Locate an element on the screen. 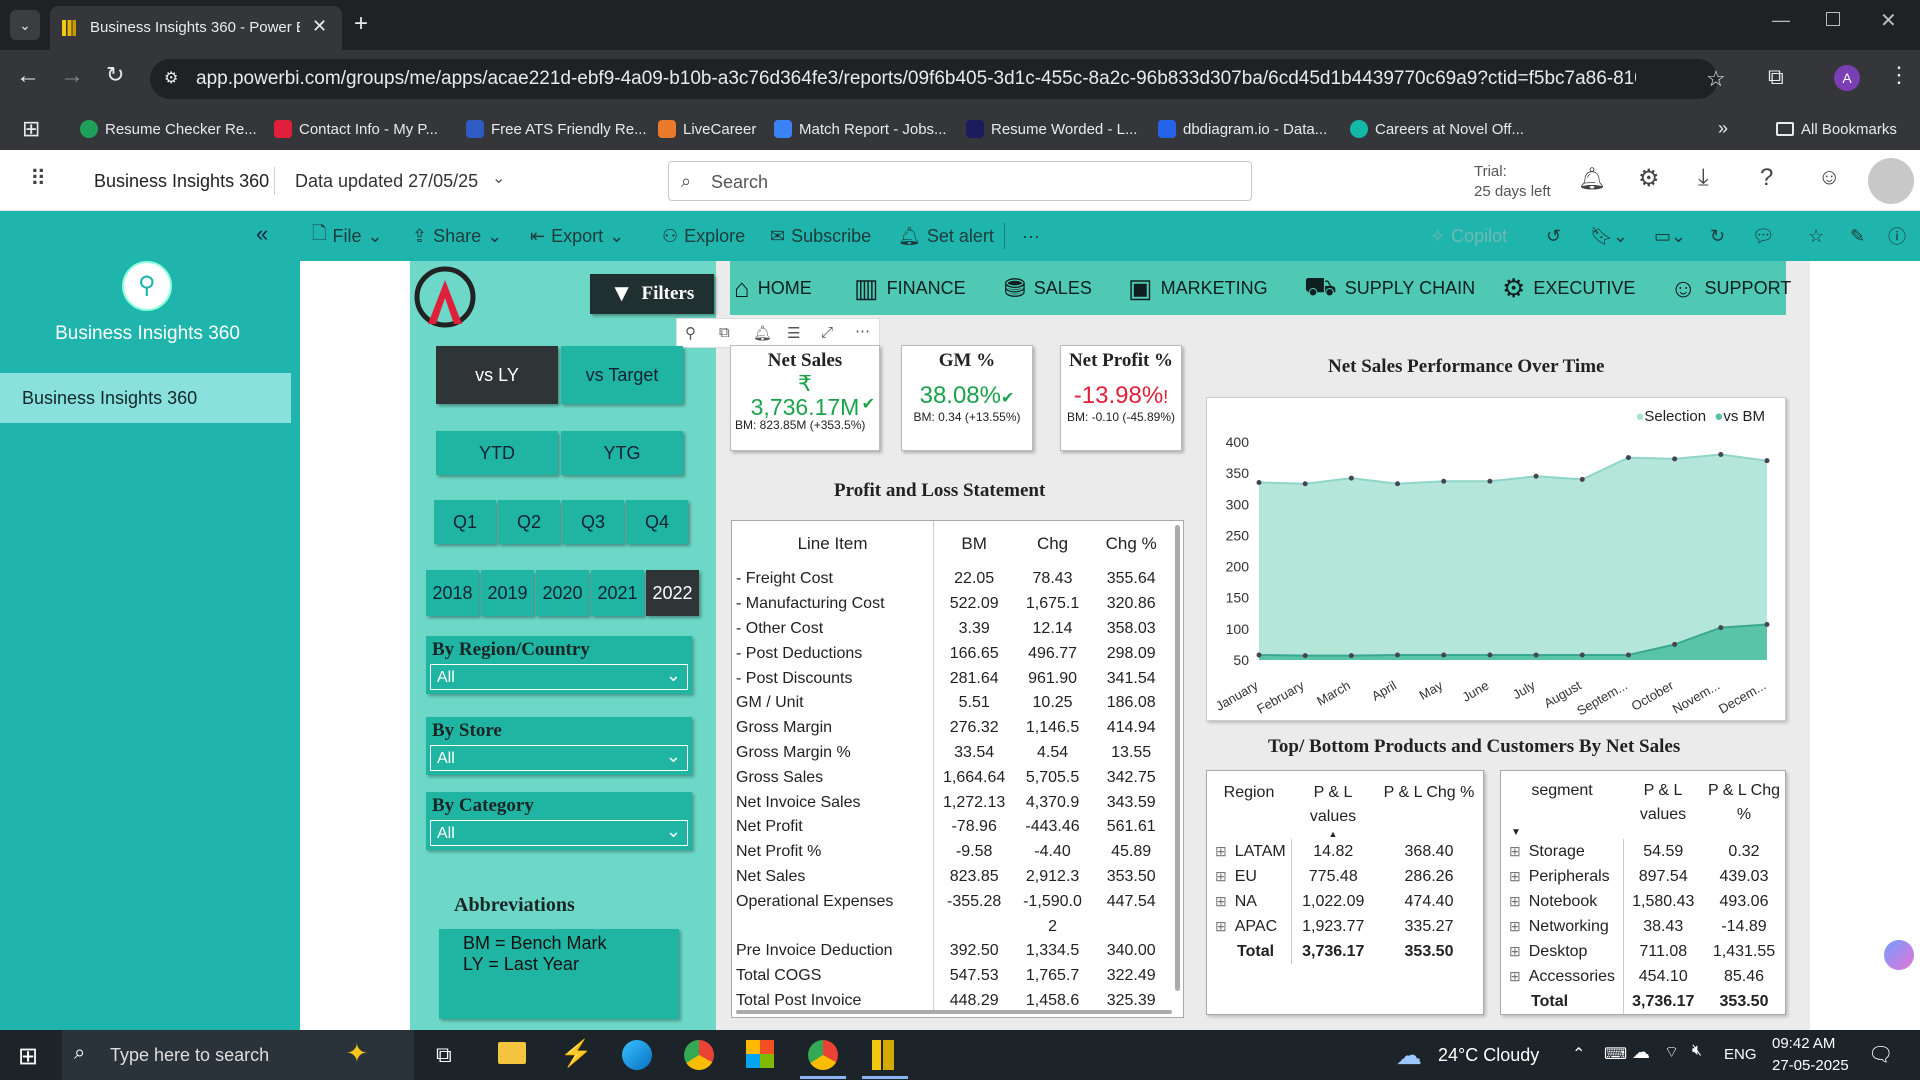 The width and height of the screenshot is (1920, 1080). pl-row: Net Profit % -9.58 -4.40 45.89 is located at coordinates (952, 852).